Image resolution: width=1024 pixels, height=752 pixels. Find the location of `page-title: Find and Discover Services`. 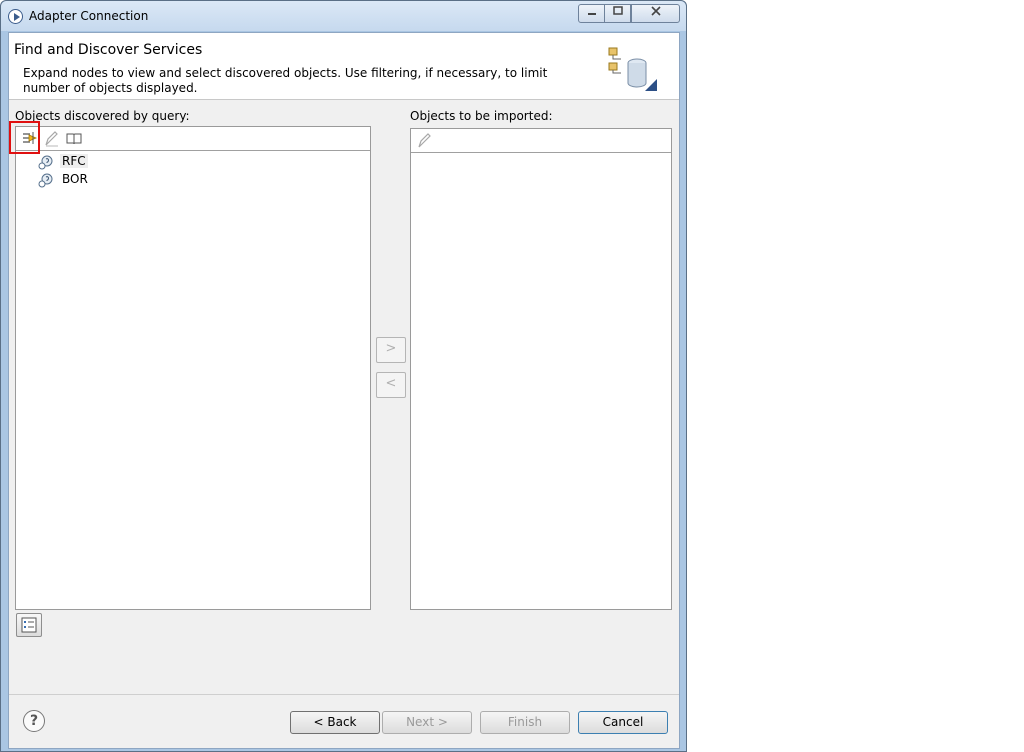

page-title: Find and Discover Services is located at coordinates (108, 50).